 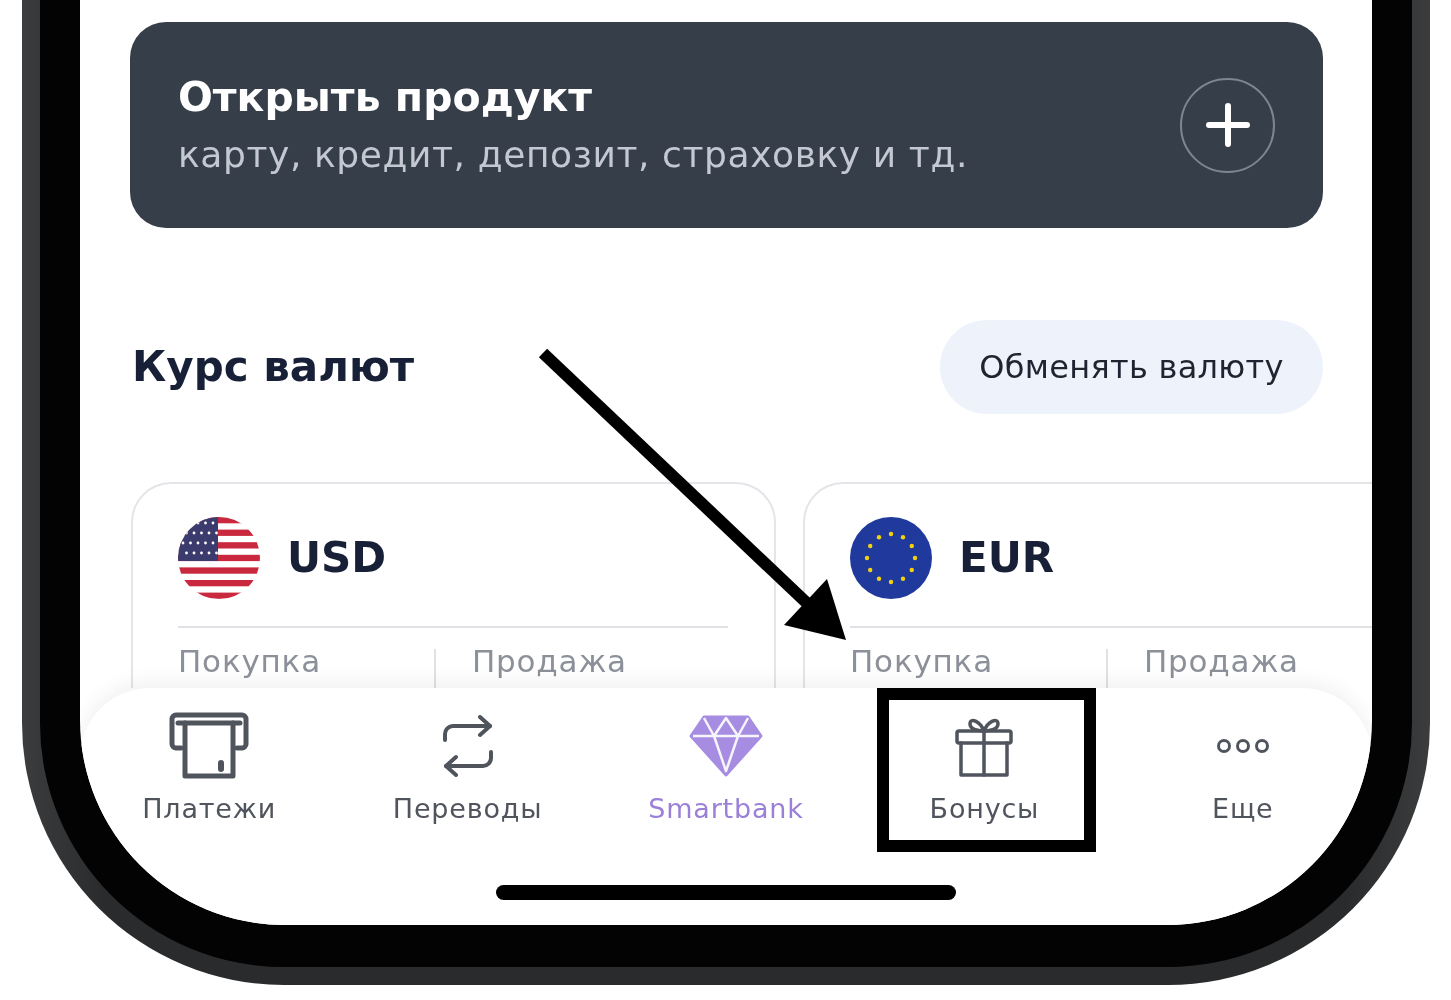 What do you see at coordinates (573, 155) in the screenshot?
I see `product-subtitle: карту, кредит, депозит, страховку и тд.` at bounding box center [573, 155].